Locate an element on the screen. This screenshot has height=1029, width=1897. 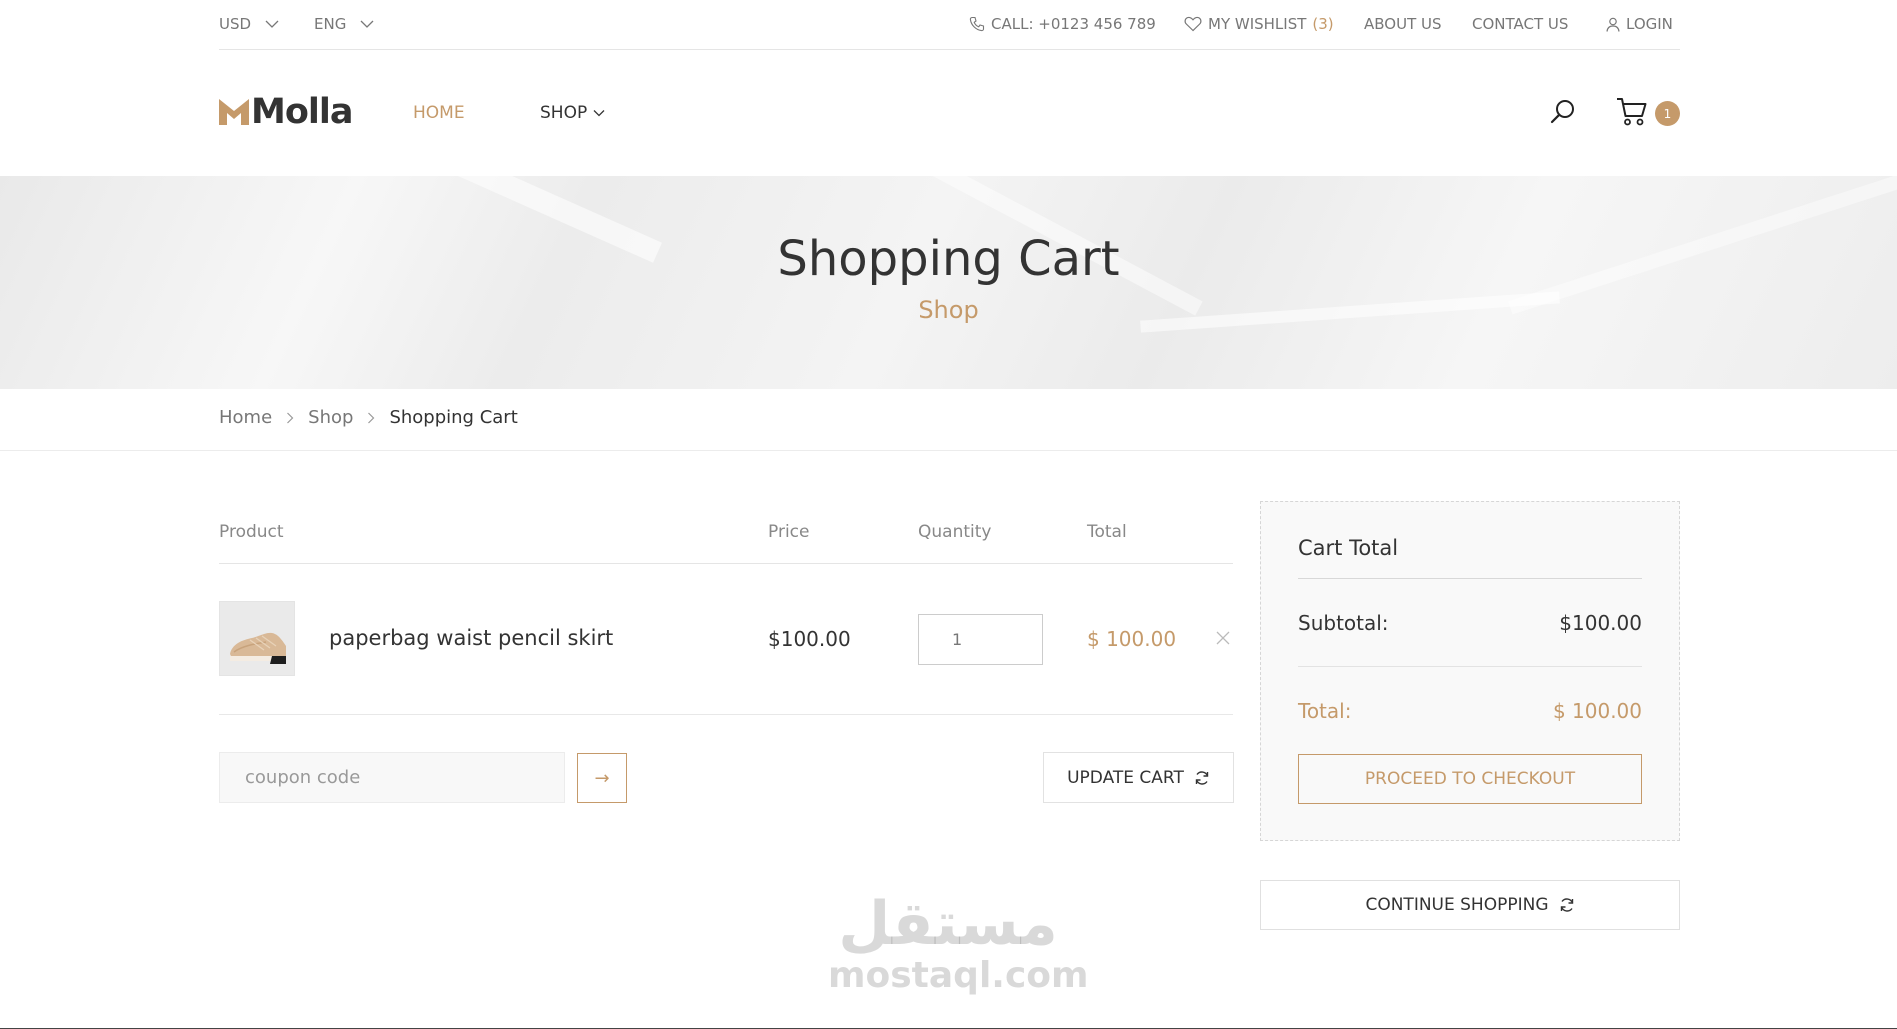
quantity-input: 1 is located at coordinates (980, 639).